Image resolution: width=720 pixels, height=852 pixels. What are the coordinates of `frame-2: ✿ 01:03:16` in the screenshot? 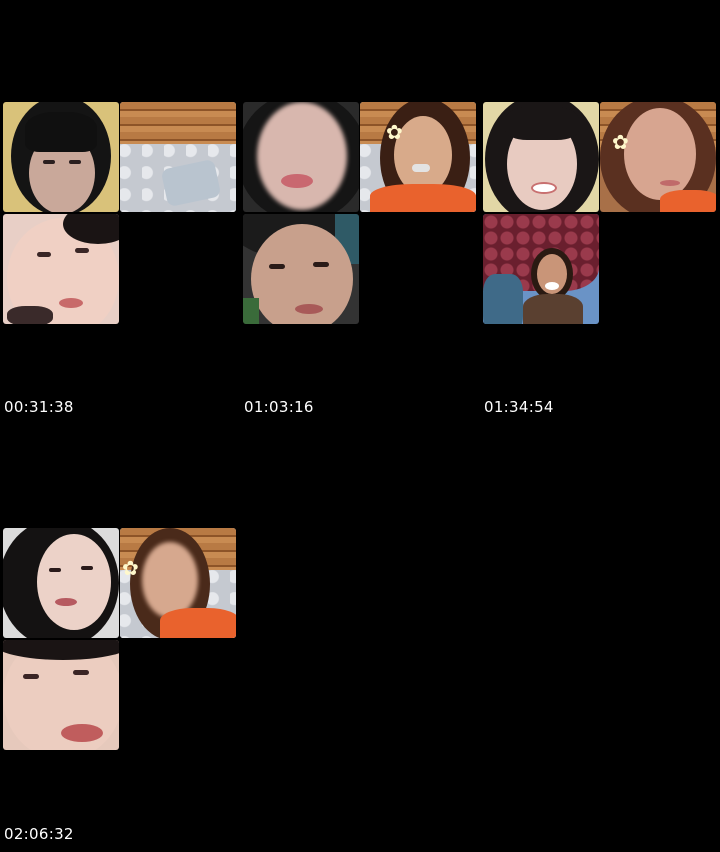 It's located at (360, 262).